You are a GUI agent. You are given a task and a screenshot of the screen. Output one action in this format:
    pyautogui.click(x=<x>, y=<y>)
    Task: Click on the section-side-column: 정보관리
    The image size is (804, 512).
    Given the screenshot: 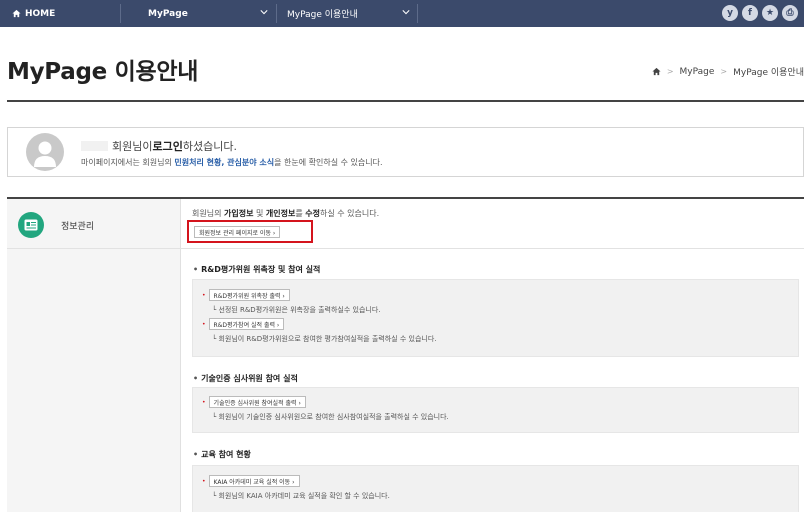 What is the action you would take?
    pyautogui.click(x=94, y=355)
    